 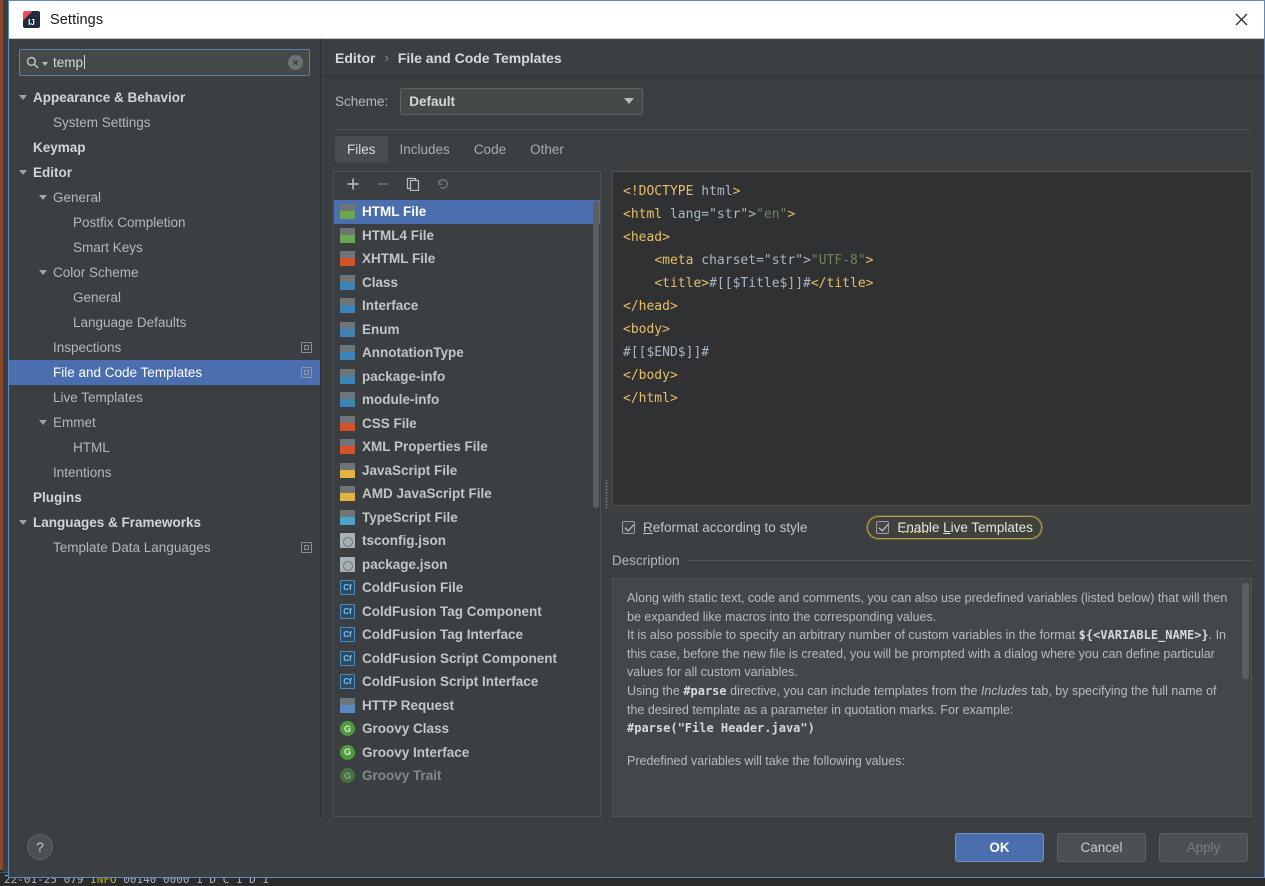 What do you see at coordinates (467, 753) in the screenshot?
I see `list-item: G Groovy Interface` at bounding box center [467, 753].